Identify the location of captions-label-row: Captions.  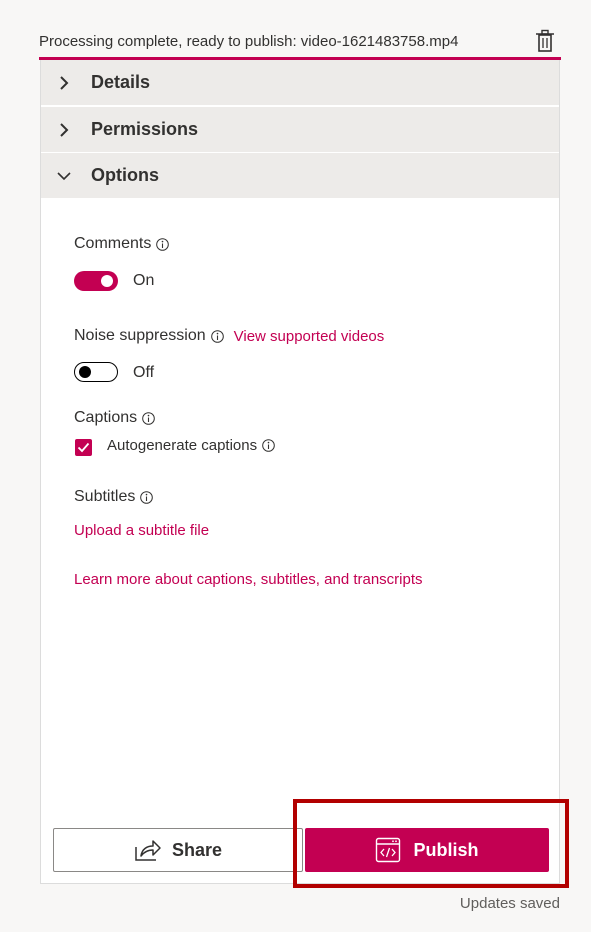
(114, 418).